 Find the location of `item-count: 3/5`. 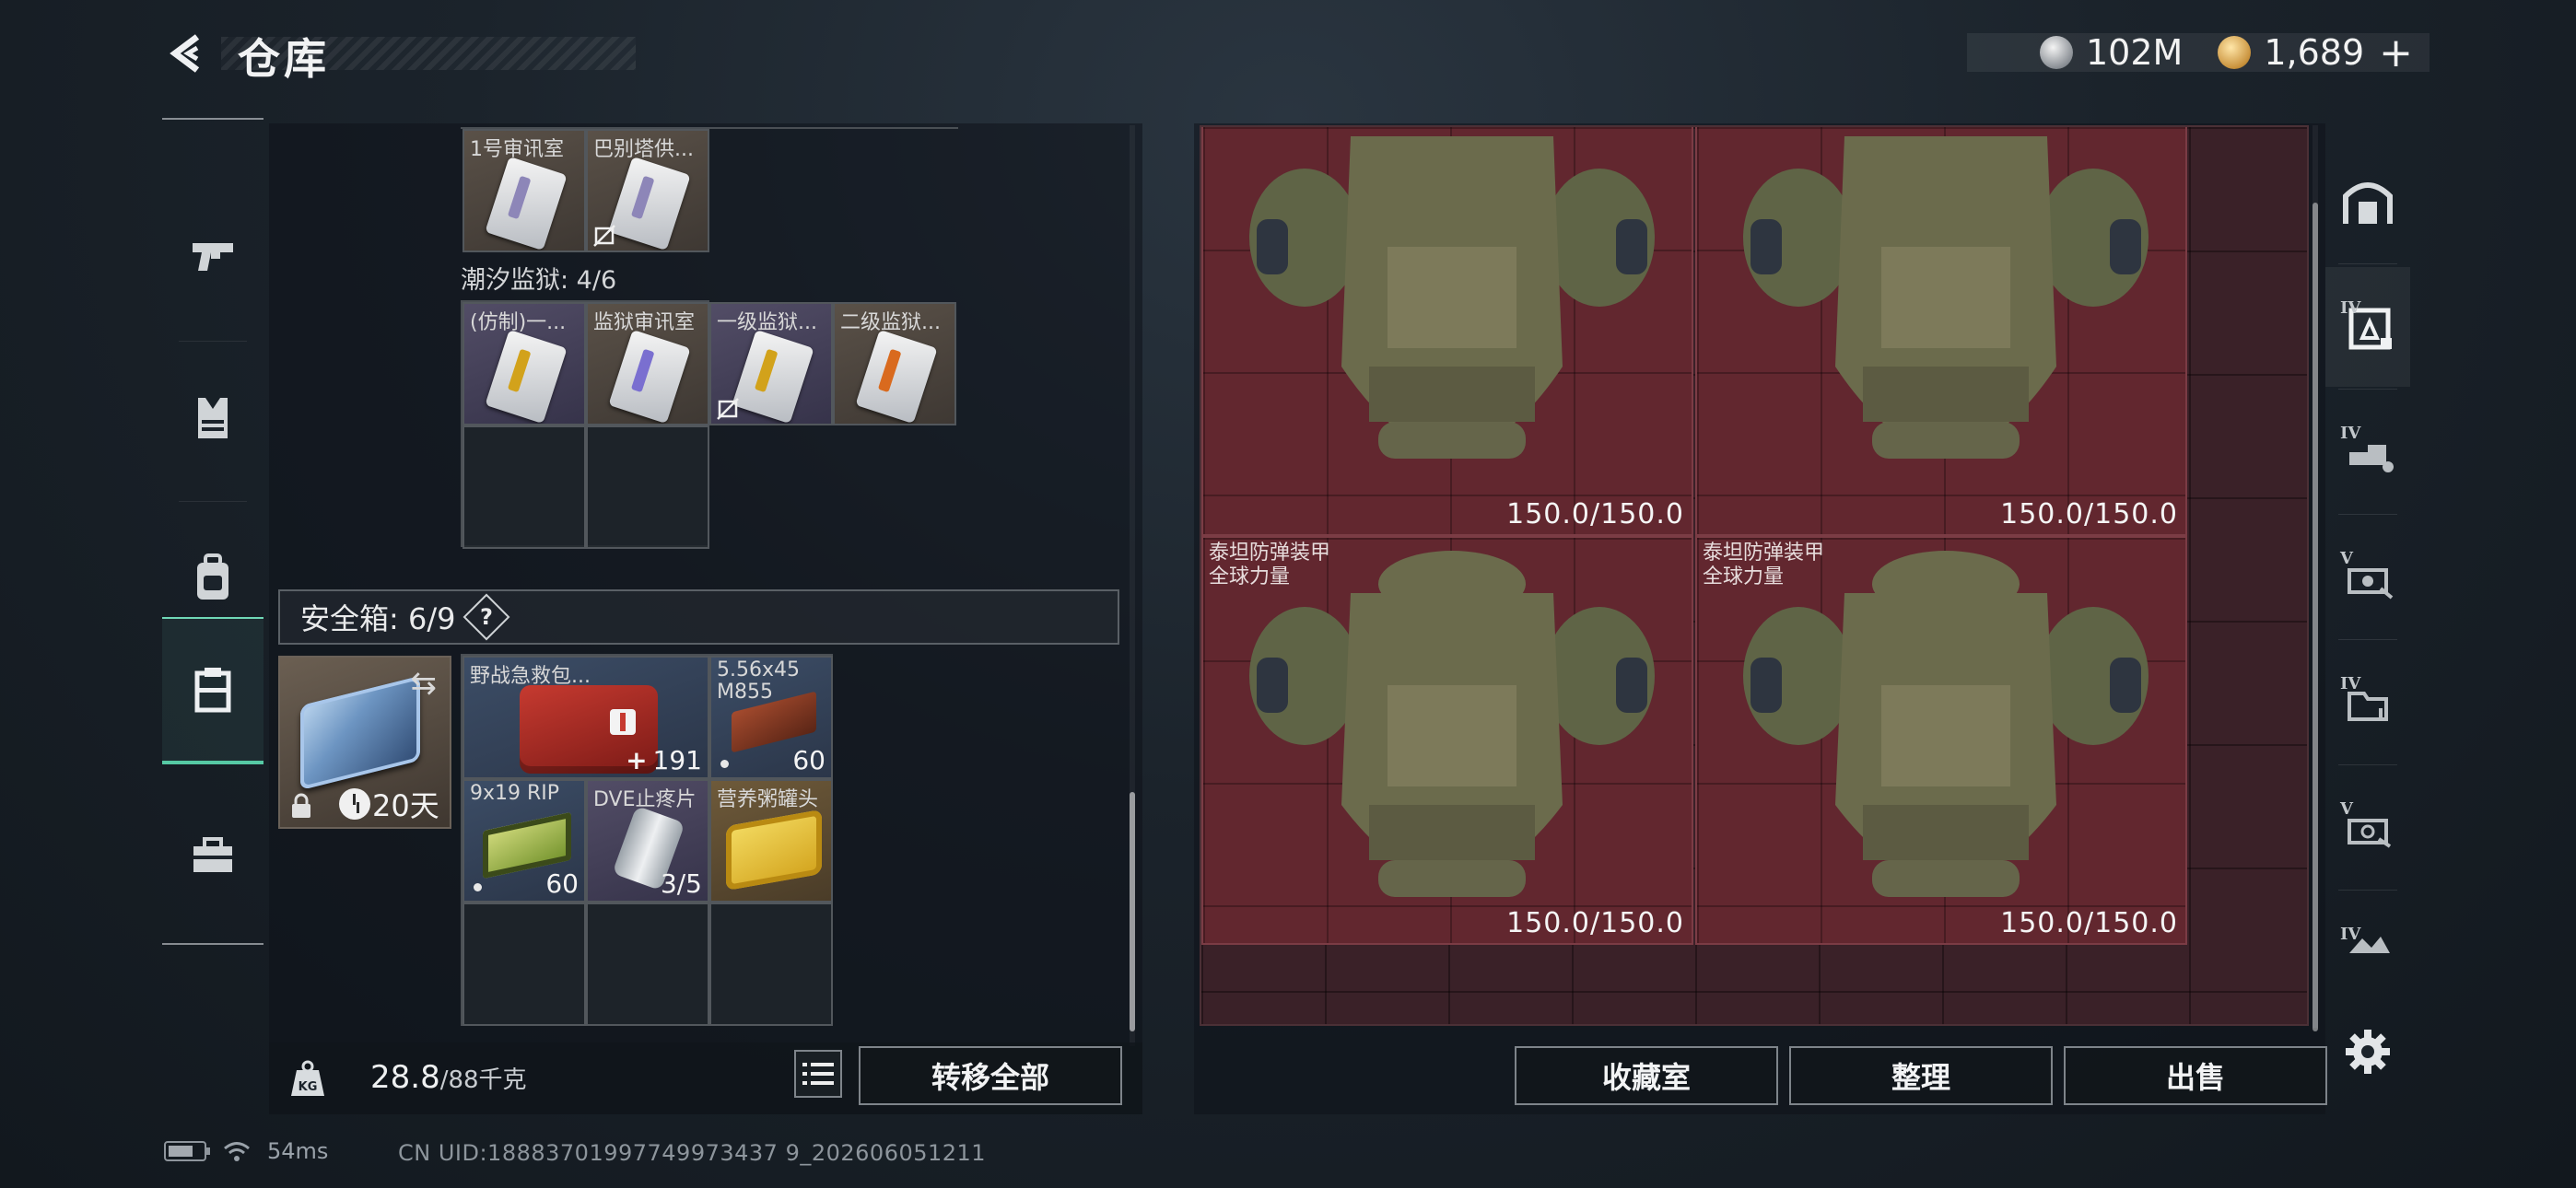

item-count: 3/5 is located at coordinates (681, 883).